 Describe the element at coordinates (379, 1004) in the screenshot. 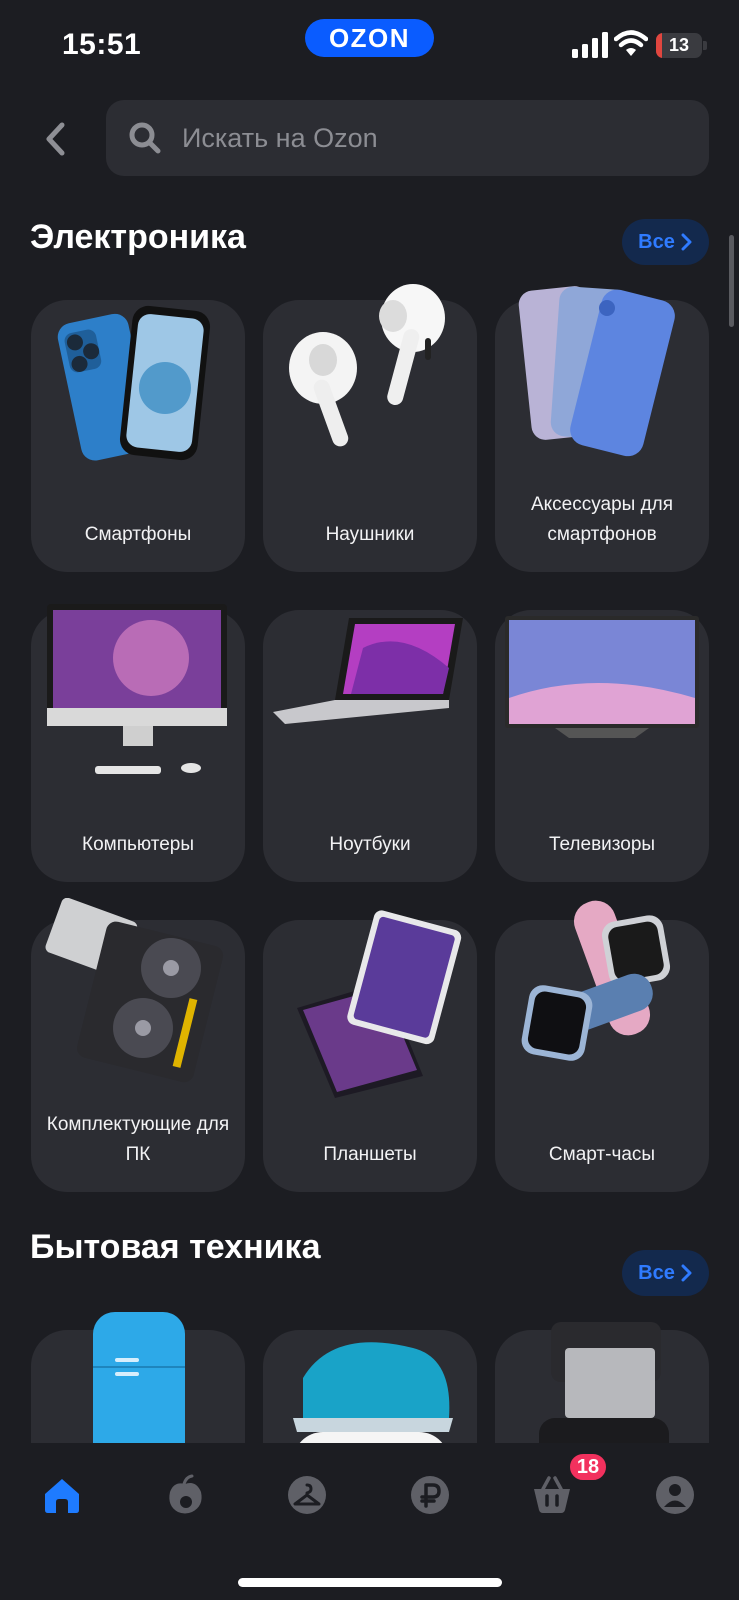

I see `tablets-image` at that location.